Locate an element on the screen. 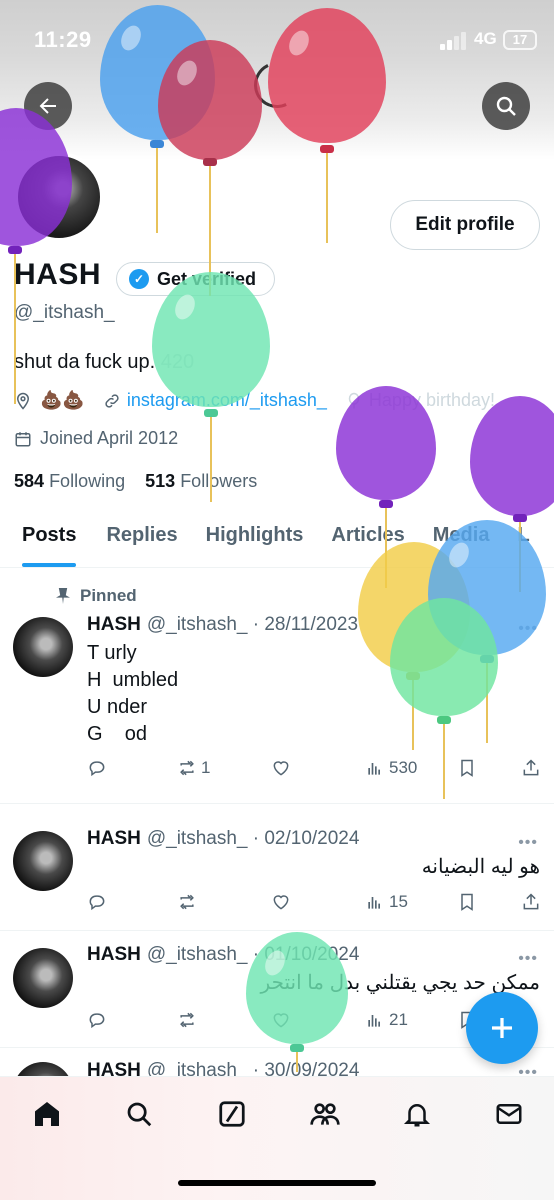 This screenshot has height=1200, width=554. views-button: 21 is located at coordinates (386, 1020).